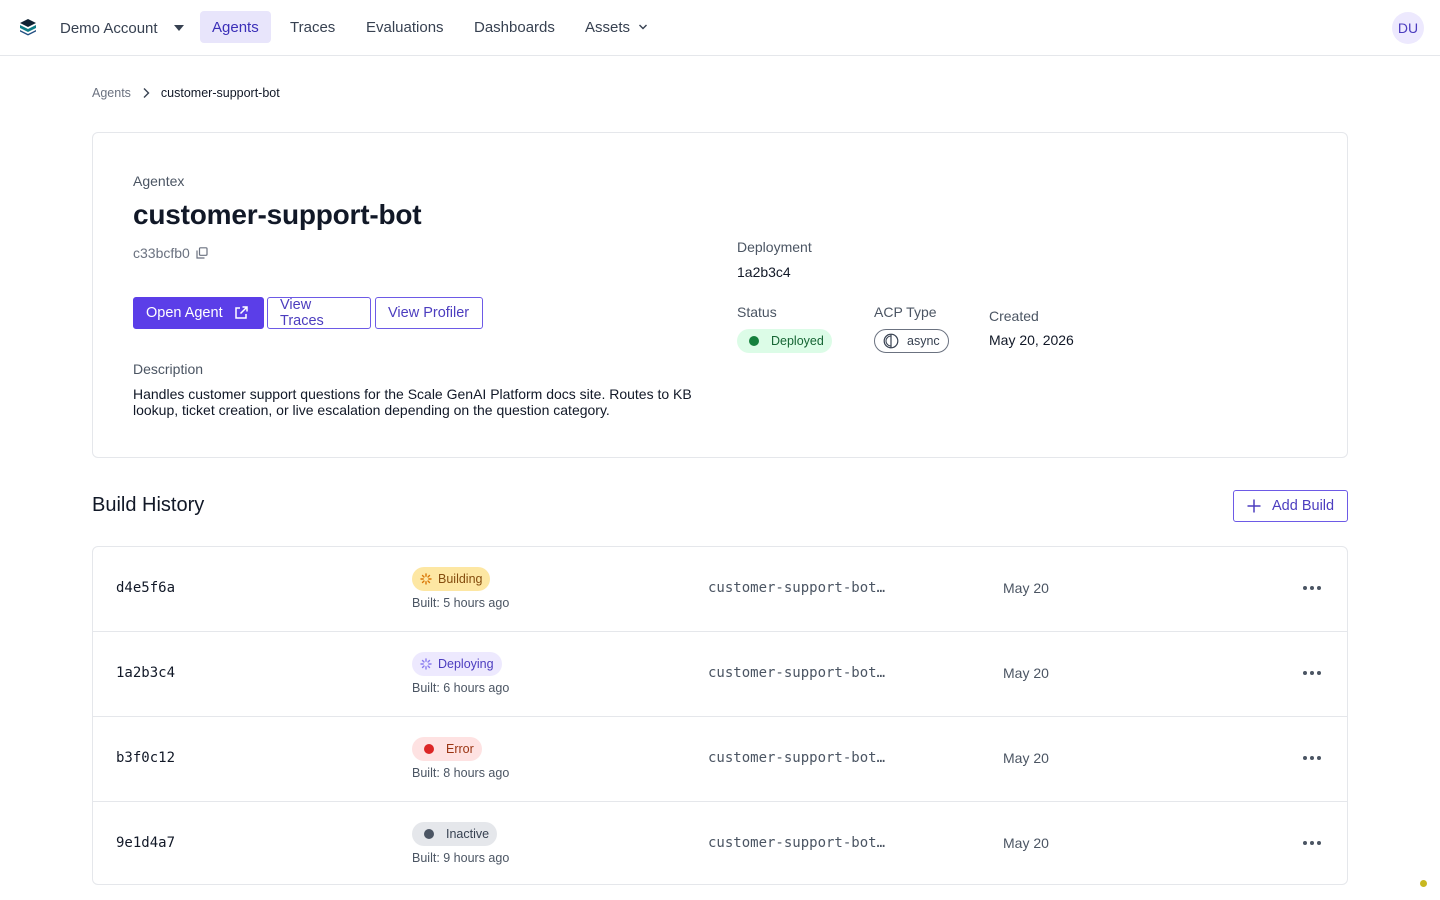 This screenshot has width=1440, height=900. What do you see at coordinates (643, 27) in the screenshot?
I see `chevron-down-icon` at bounding box center [643, 27].